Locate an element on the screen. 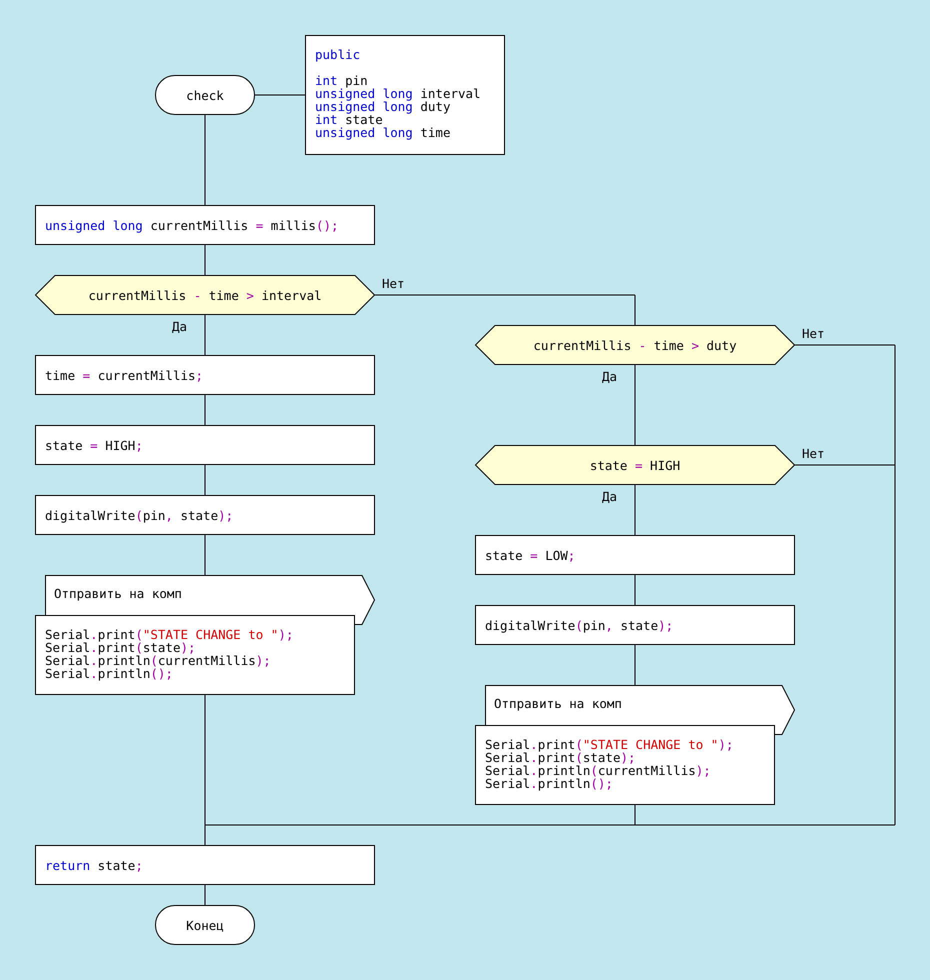  condition-text: state = HIGH is located at coordinates (635, 465).